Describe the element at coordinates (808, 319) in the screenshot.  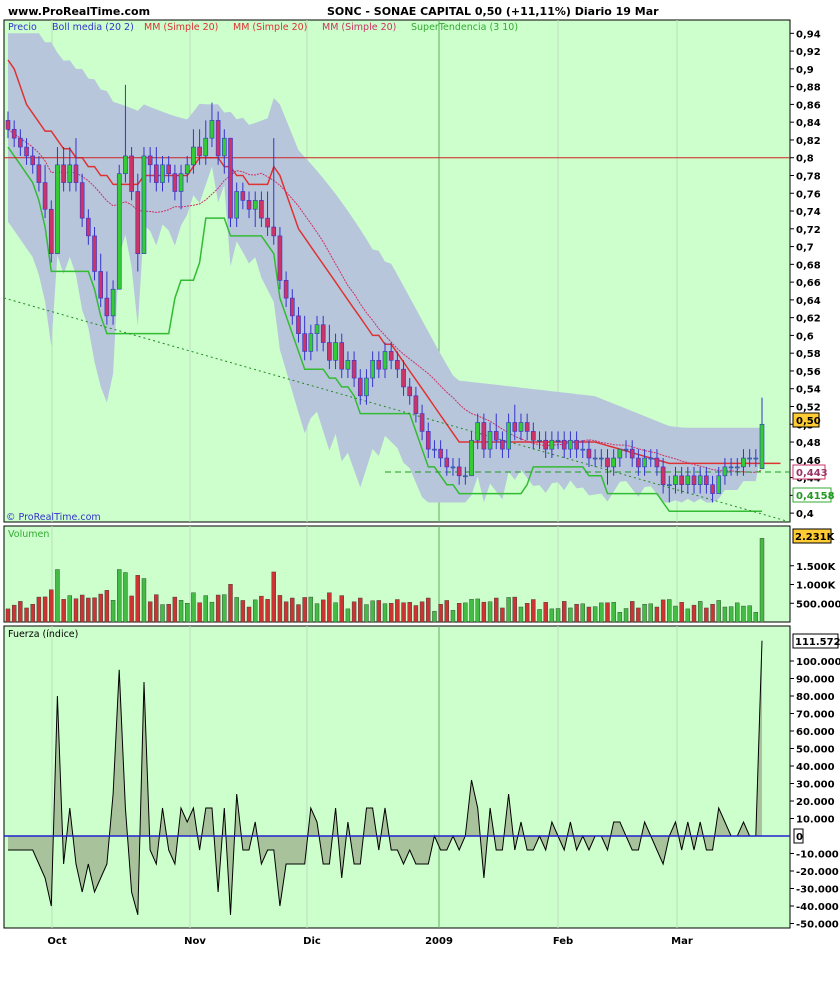
I see `price-tick-label: 0,62` at that location.